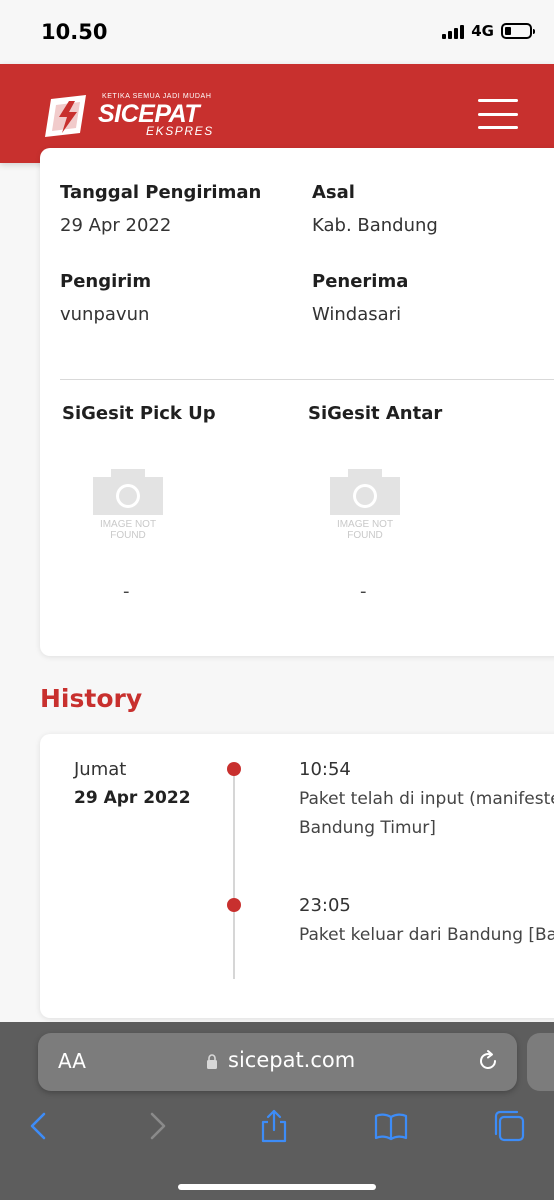 Image resolution: width=554 pixels, height=1200 pixels. What do you see at coordinates (126, 591) in the screenshot?
I see `pickup-value: -` at bounding box center [126, 591].